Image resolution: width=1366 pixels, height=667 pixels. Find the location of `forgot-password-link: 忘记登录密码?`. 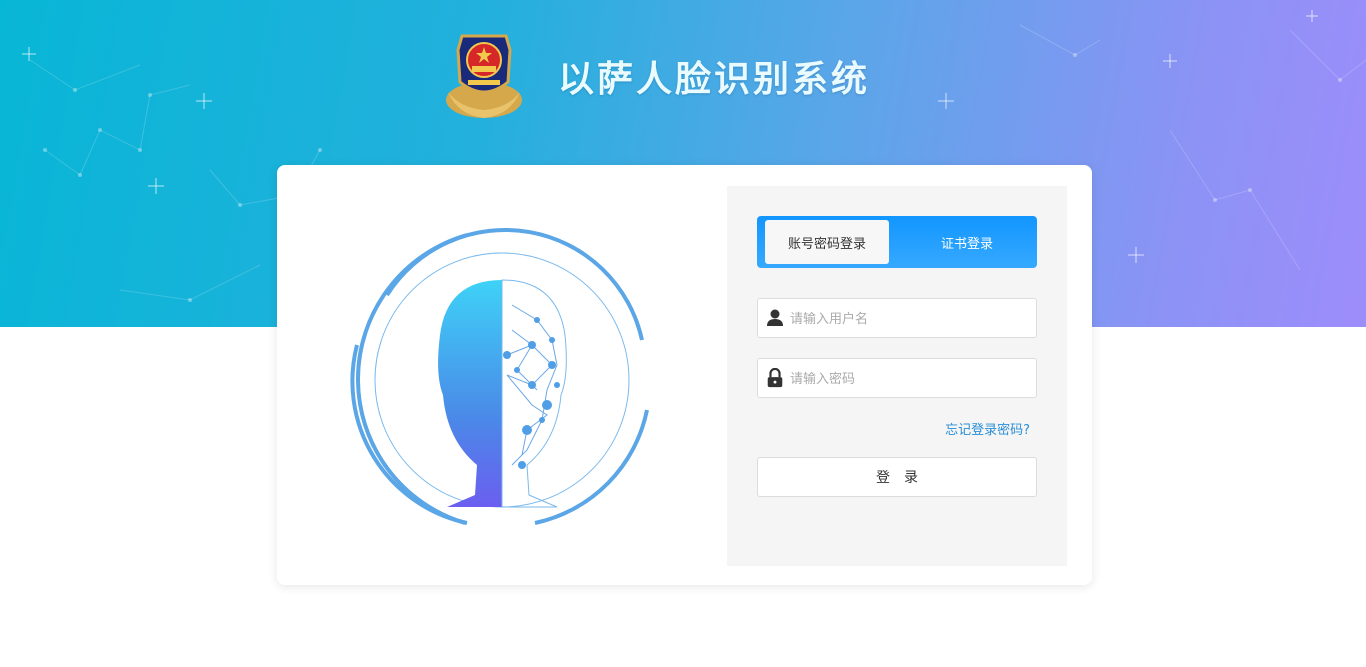

forgot-password-link: 忘记登录密码? is located at coordinates (987, 428).